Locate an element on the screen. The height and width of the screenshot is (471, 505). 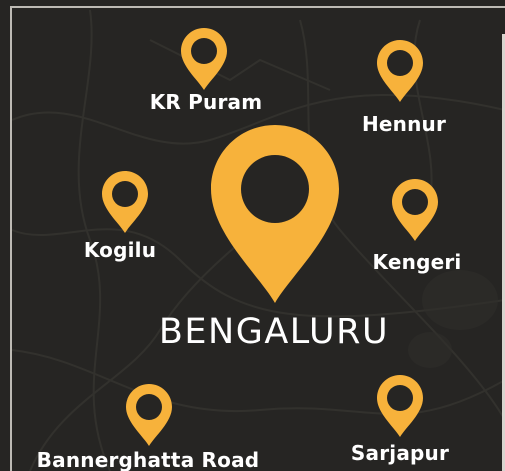
location-label-bannerghatta-road: Bannerghatta Road is located at coordinates (148, 459).